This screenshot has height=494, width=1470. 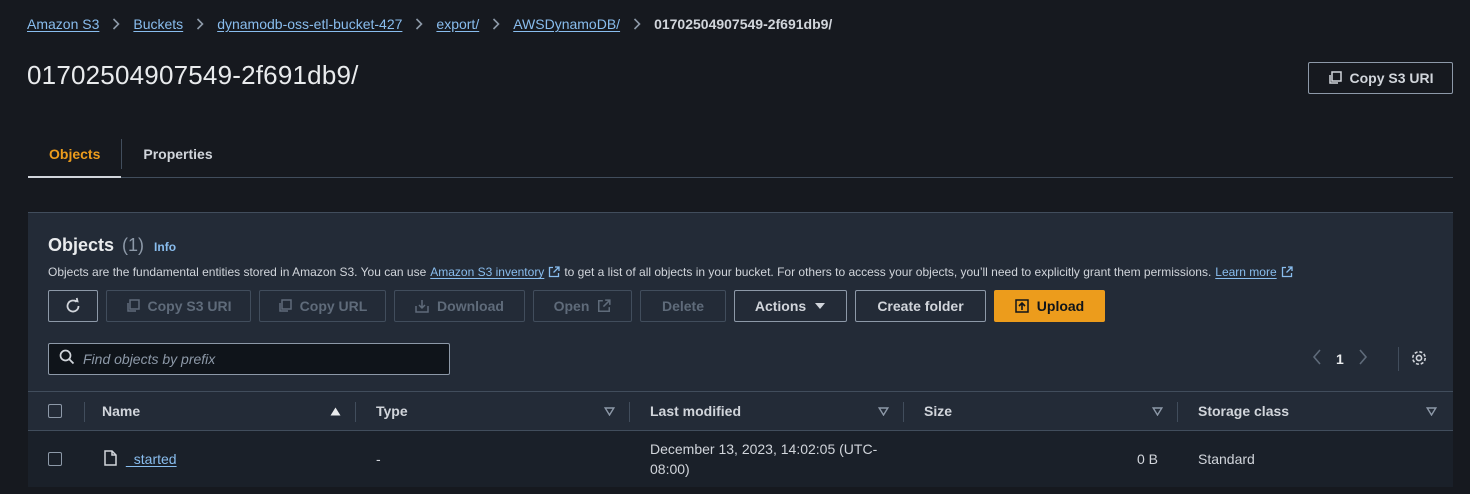 What do you see at coordinates (165, 247) in the screenshot?
I see `info-link: Info` at bounding box center [165, 247].